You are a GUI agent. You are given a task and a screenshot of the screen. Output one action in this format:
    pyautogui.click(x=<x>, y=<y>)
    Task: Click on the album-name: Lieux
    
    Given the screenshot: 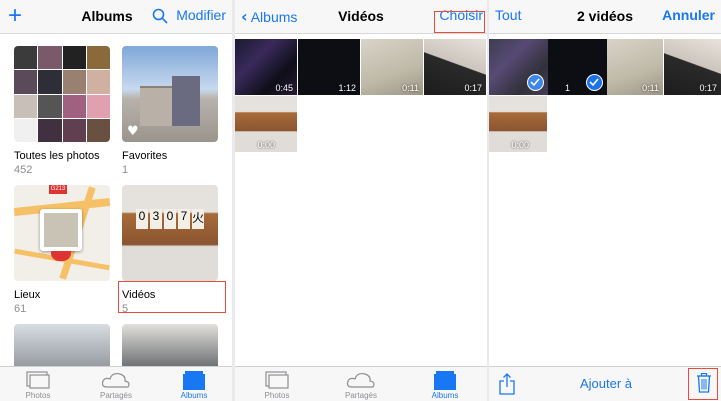 What is the action you would take?
    pyautogui.click(x=27, y=295)
    